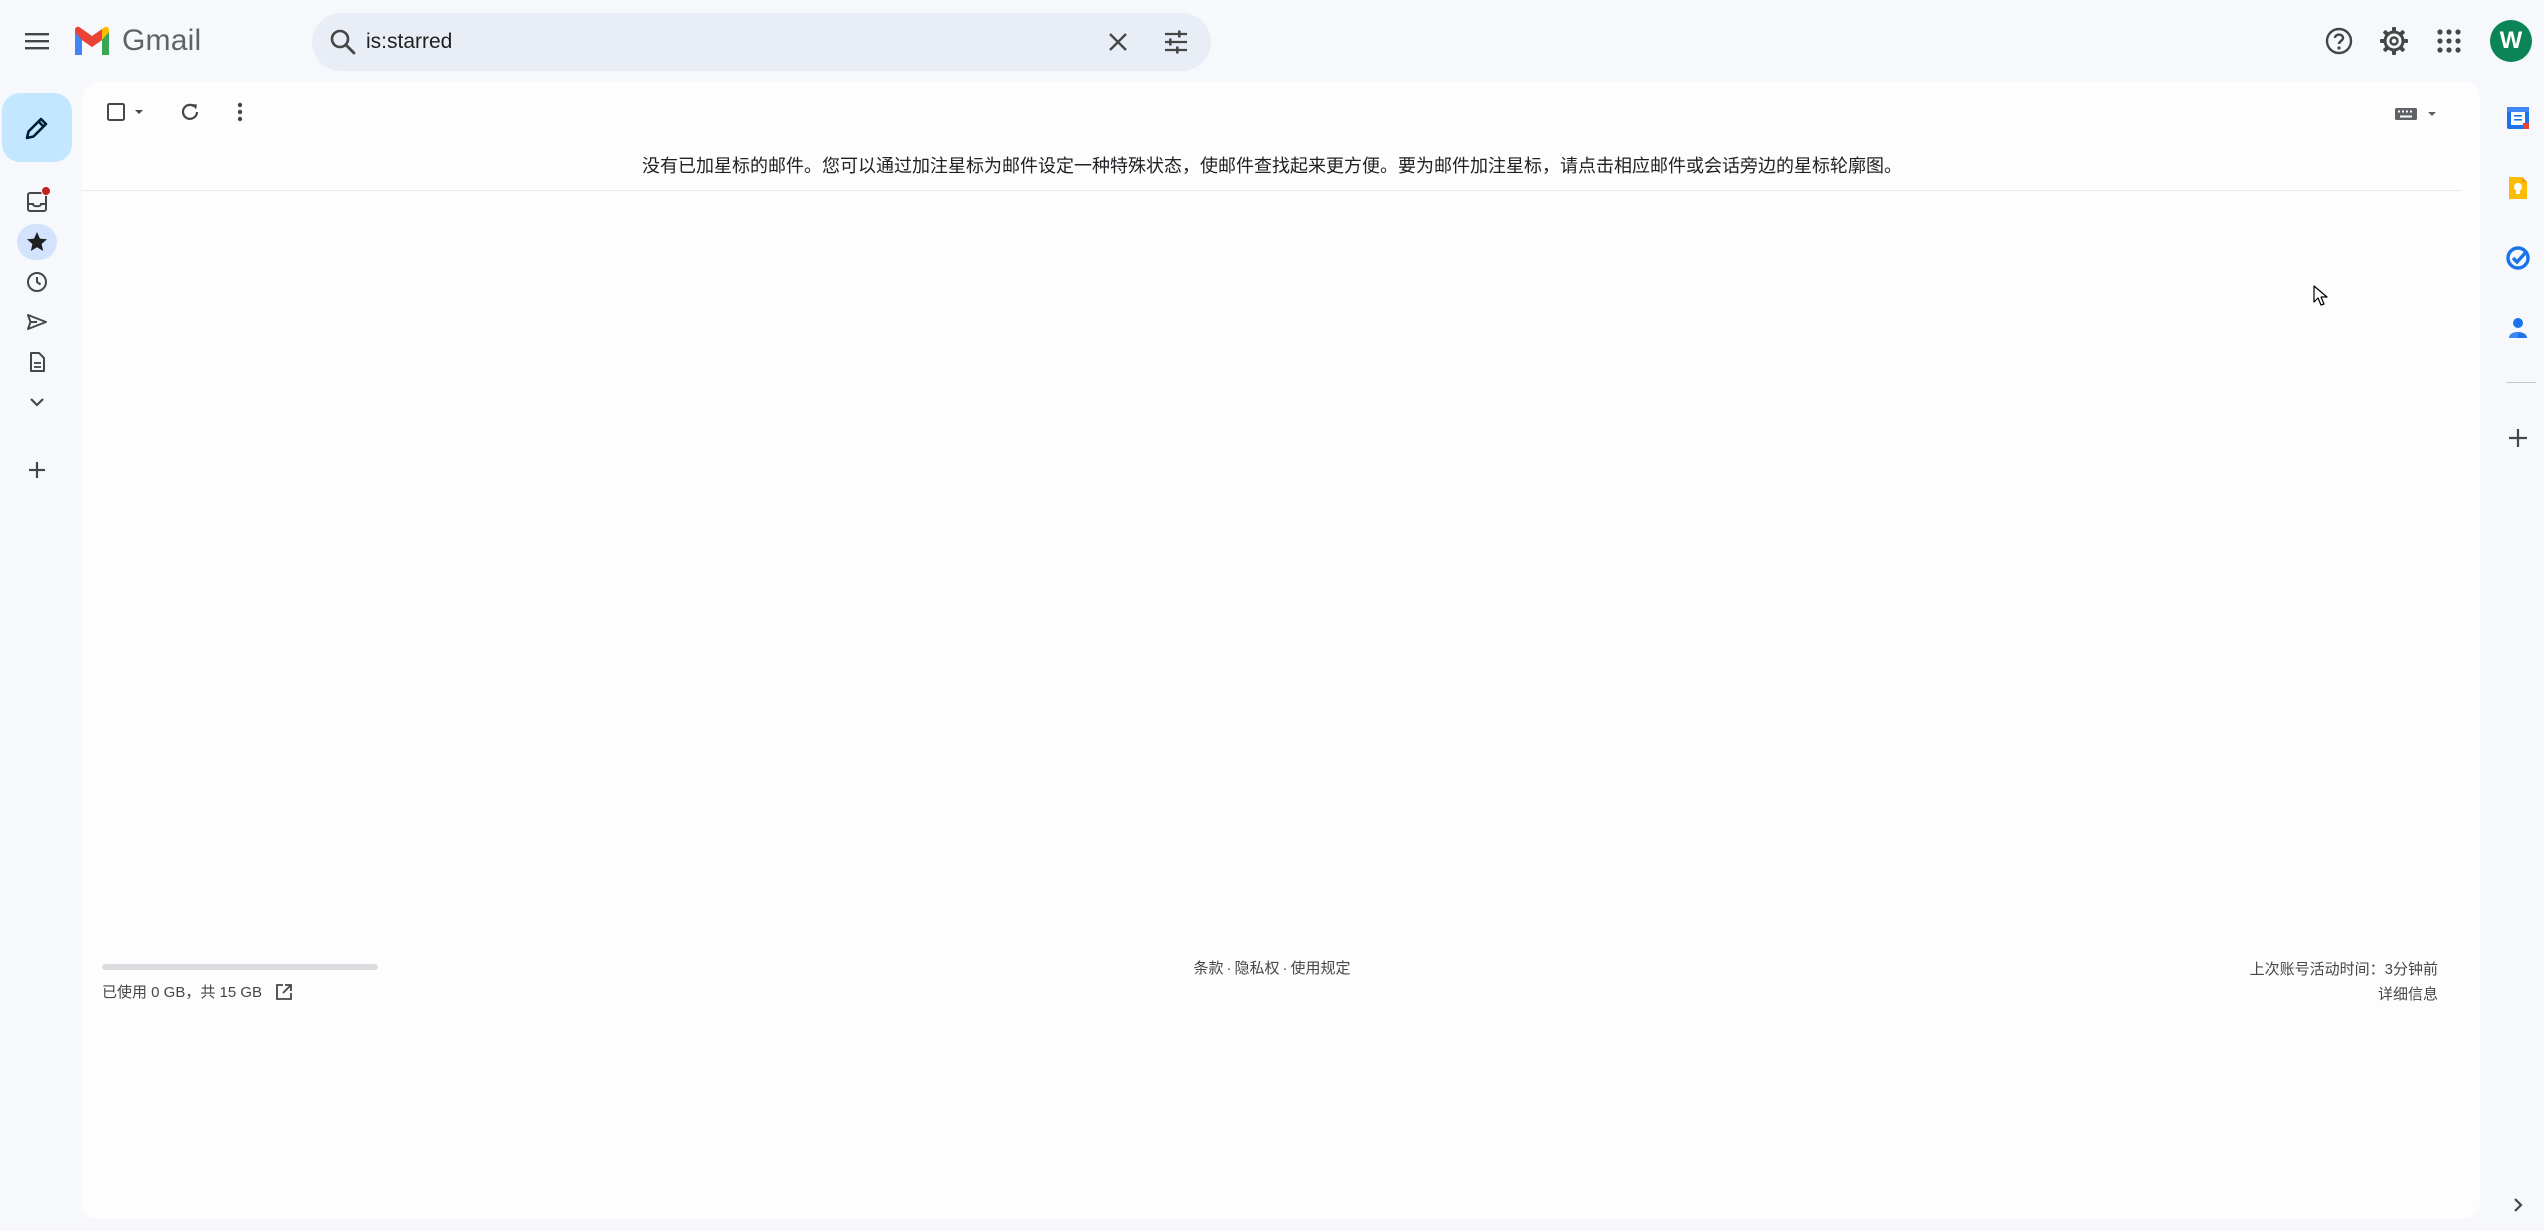 The width and height of the screenshot is (2544, 1231). I want to click on storage-info: 已使用 0 GB，共 15 GB, so click(198, 991).